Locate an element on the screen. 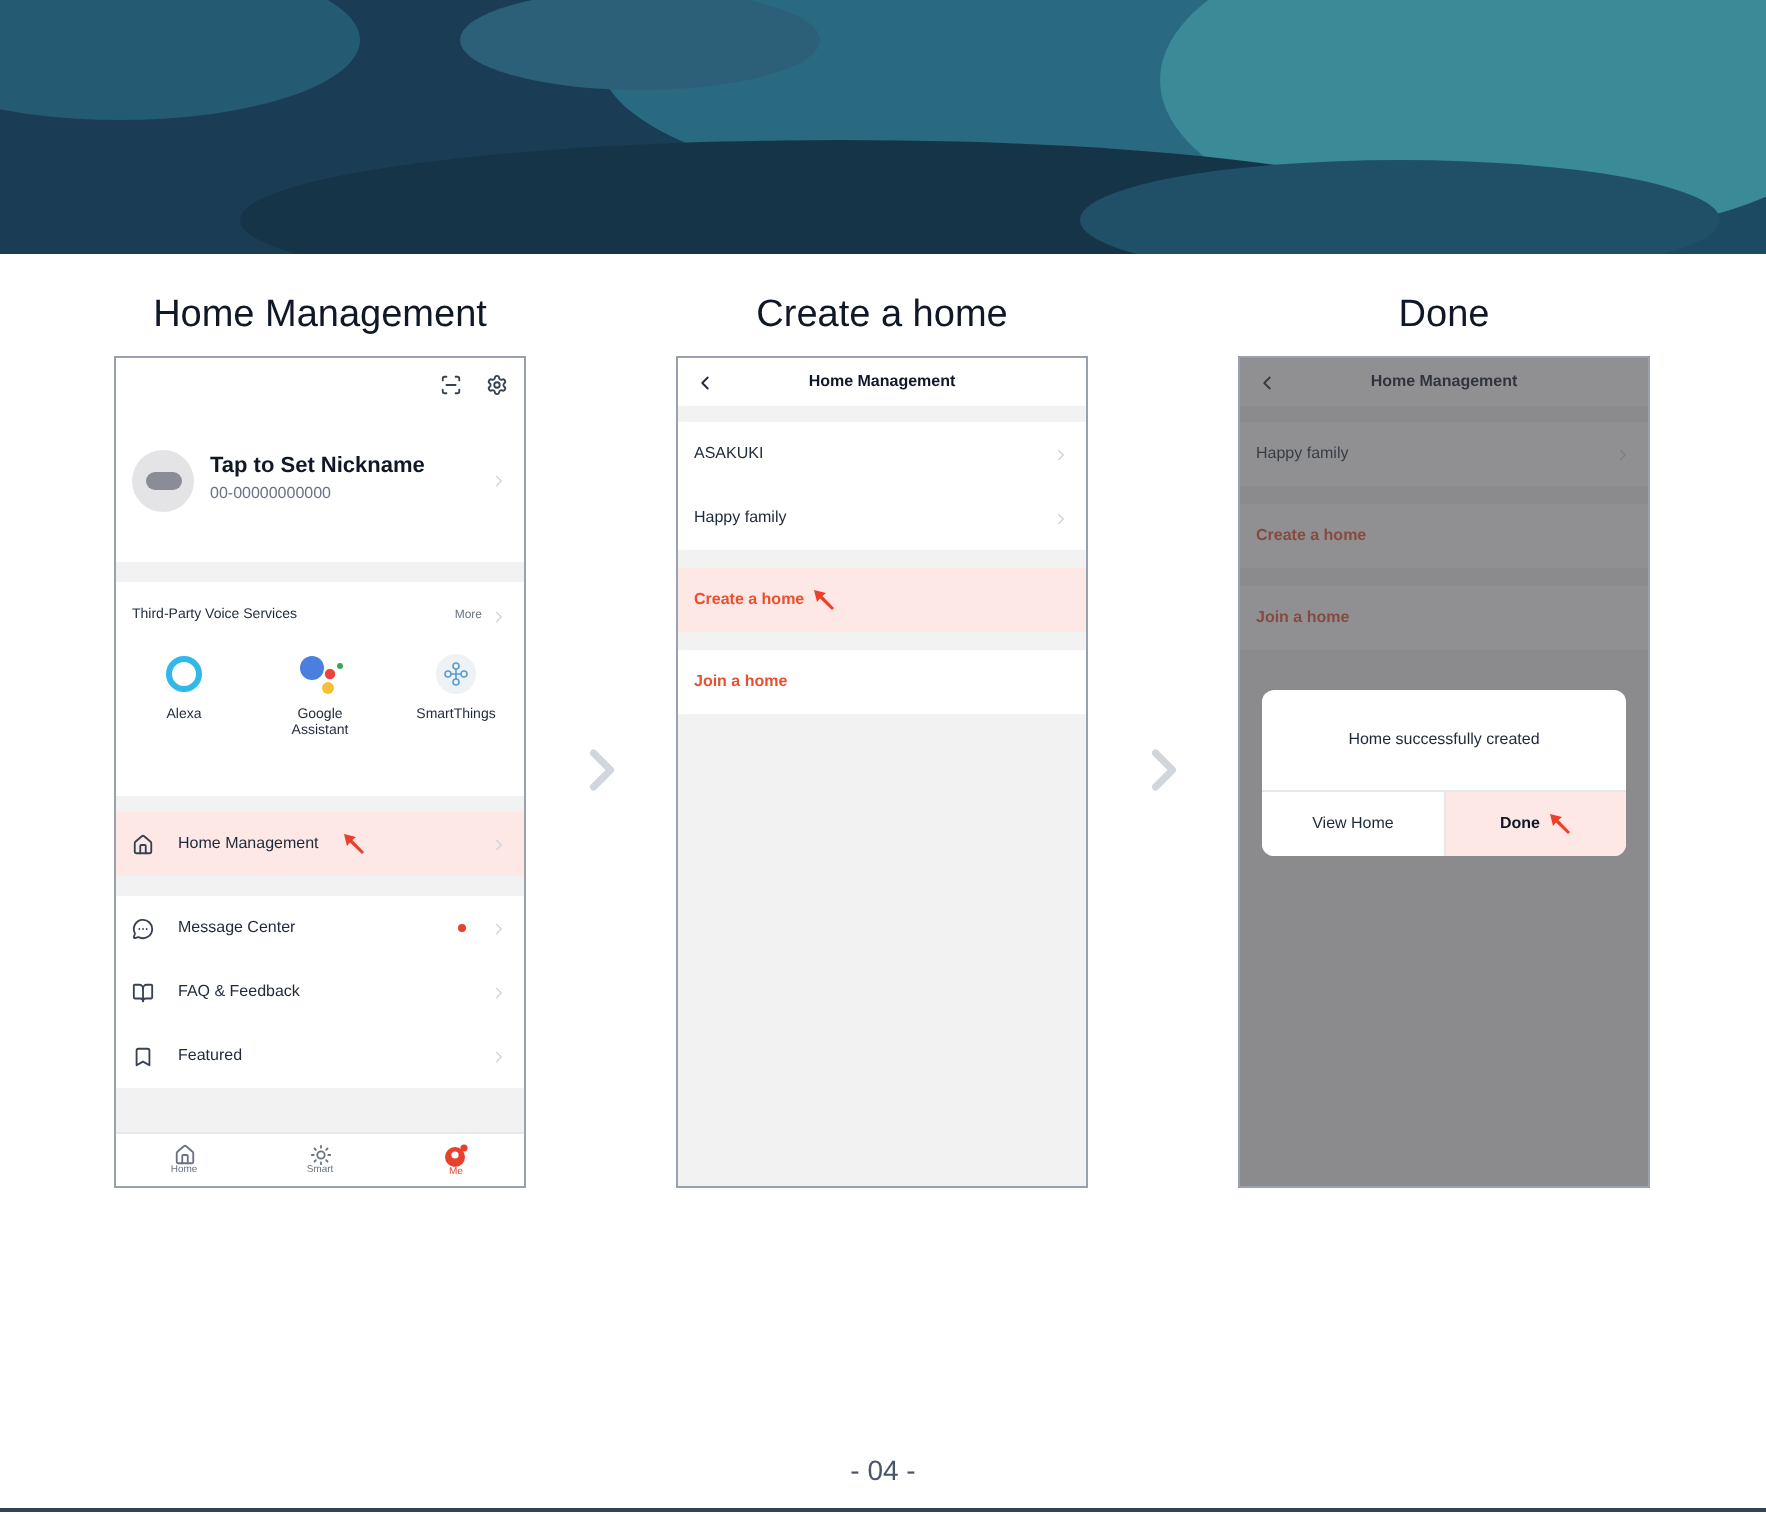  dialog-button: Done is located at coordinates (1535, 824).